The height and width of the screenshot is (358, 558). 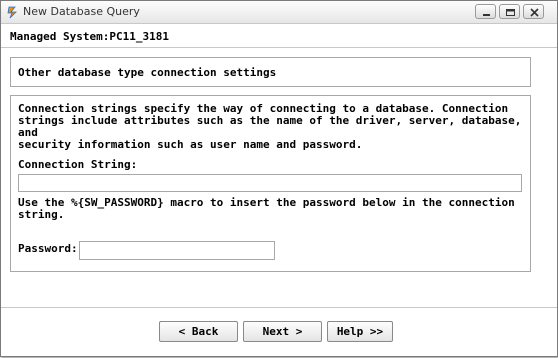 What do you see at coordinates (147, 72) in the screenshot?
I see `section-title: Other database type connection settings` at bounding box center [147, 72].